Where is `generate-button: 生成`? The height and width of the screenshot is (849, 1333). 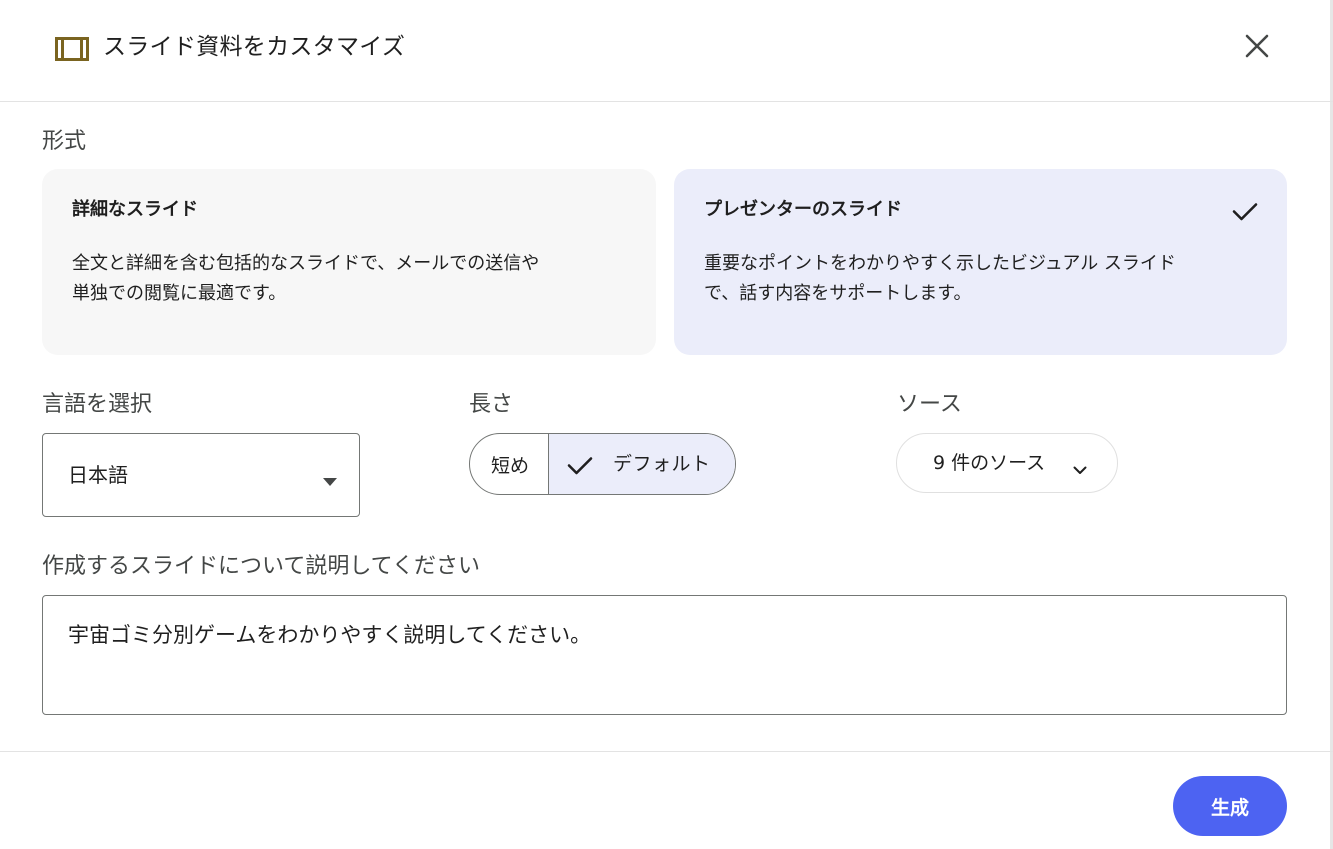 generate-button: 生成 is located at coordinates (1230, 806).